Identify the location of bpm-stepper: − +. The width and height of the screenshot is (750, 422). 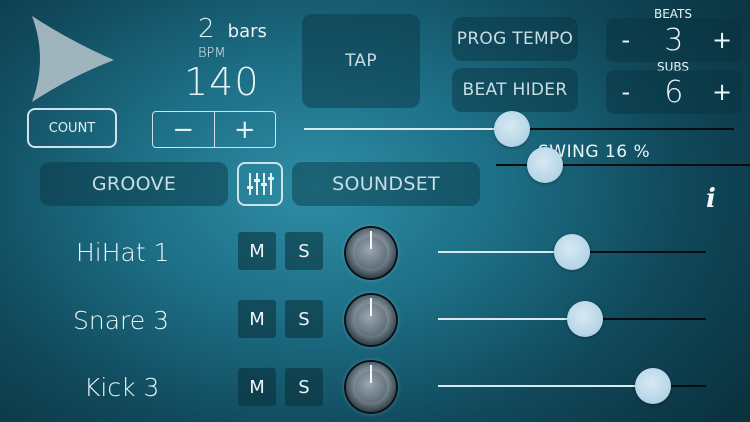
(214, 129).